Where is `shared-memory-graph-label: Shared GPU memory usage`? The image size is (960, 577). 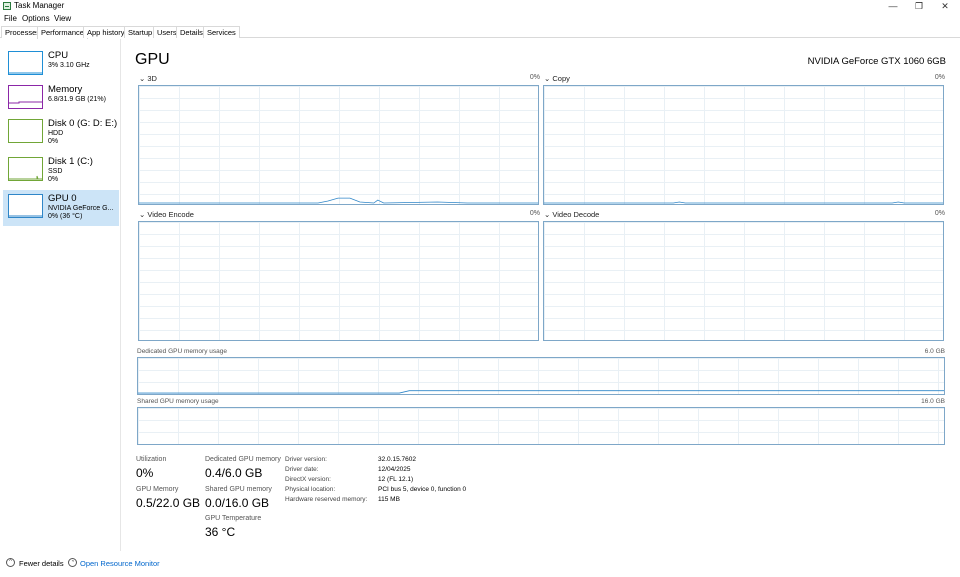 shared-memory-graph-label: Shared GPU memory usage is located at coordinates (178, 401).